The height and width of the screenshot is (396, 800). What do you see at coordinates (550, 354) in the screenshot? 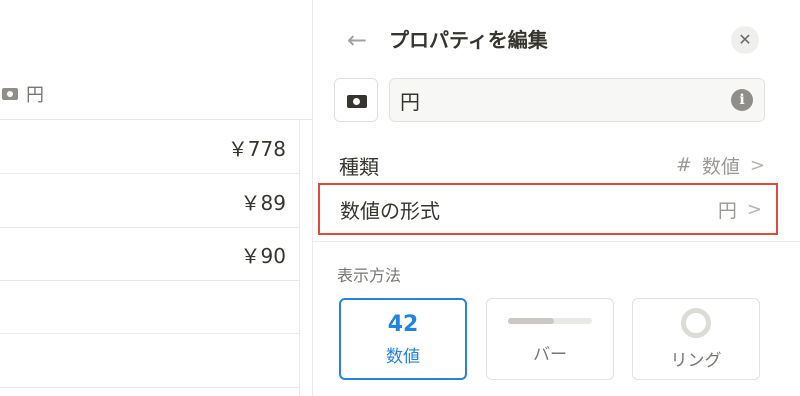
I see `display-option-bar-label: バー` at bounding box center [550, 354].